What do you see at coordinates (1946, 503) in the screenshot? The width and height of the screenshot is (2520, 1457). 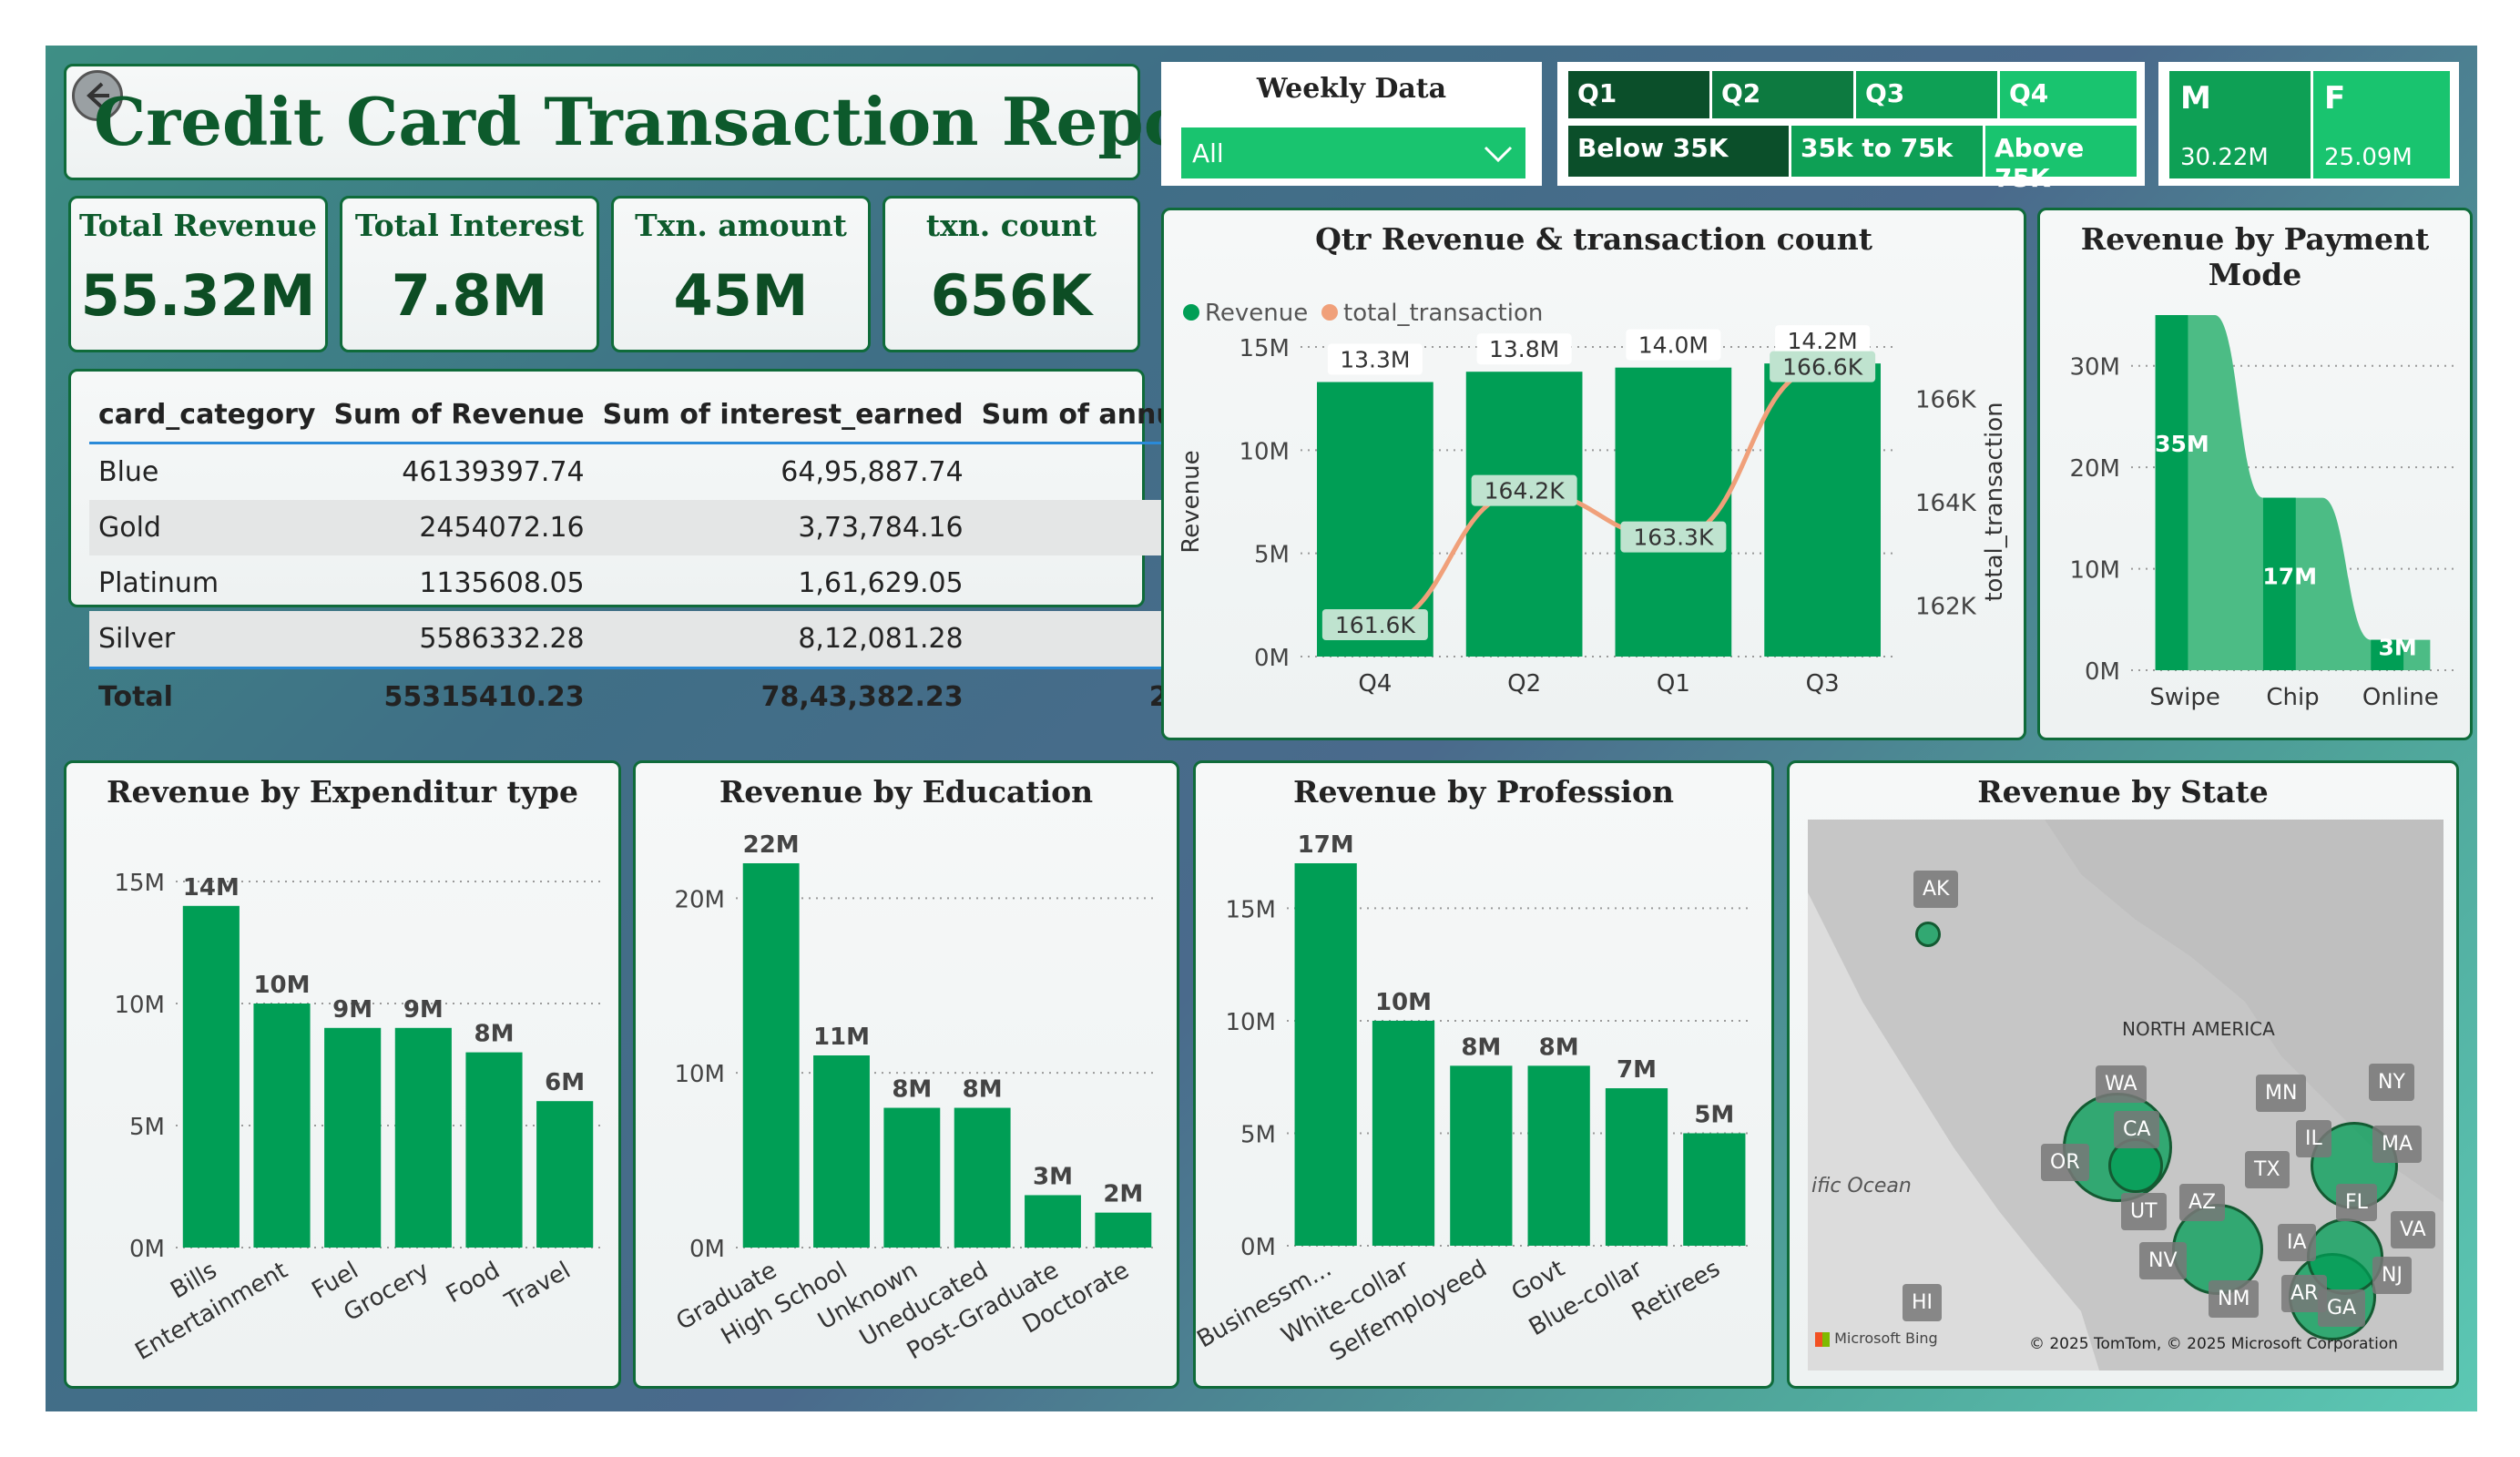 I see `y2-tick-label: 164K` at bounding box center [1946, 503].